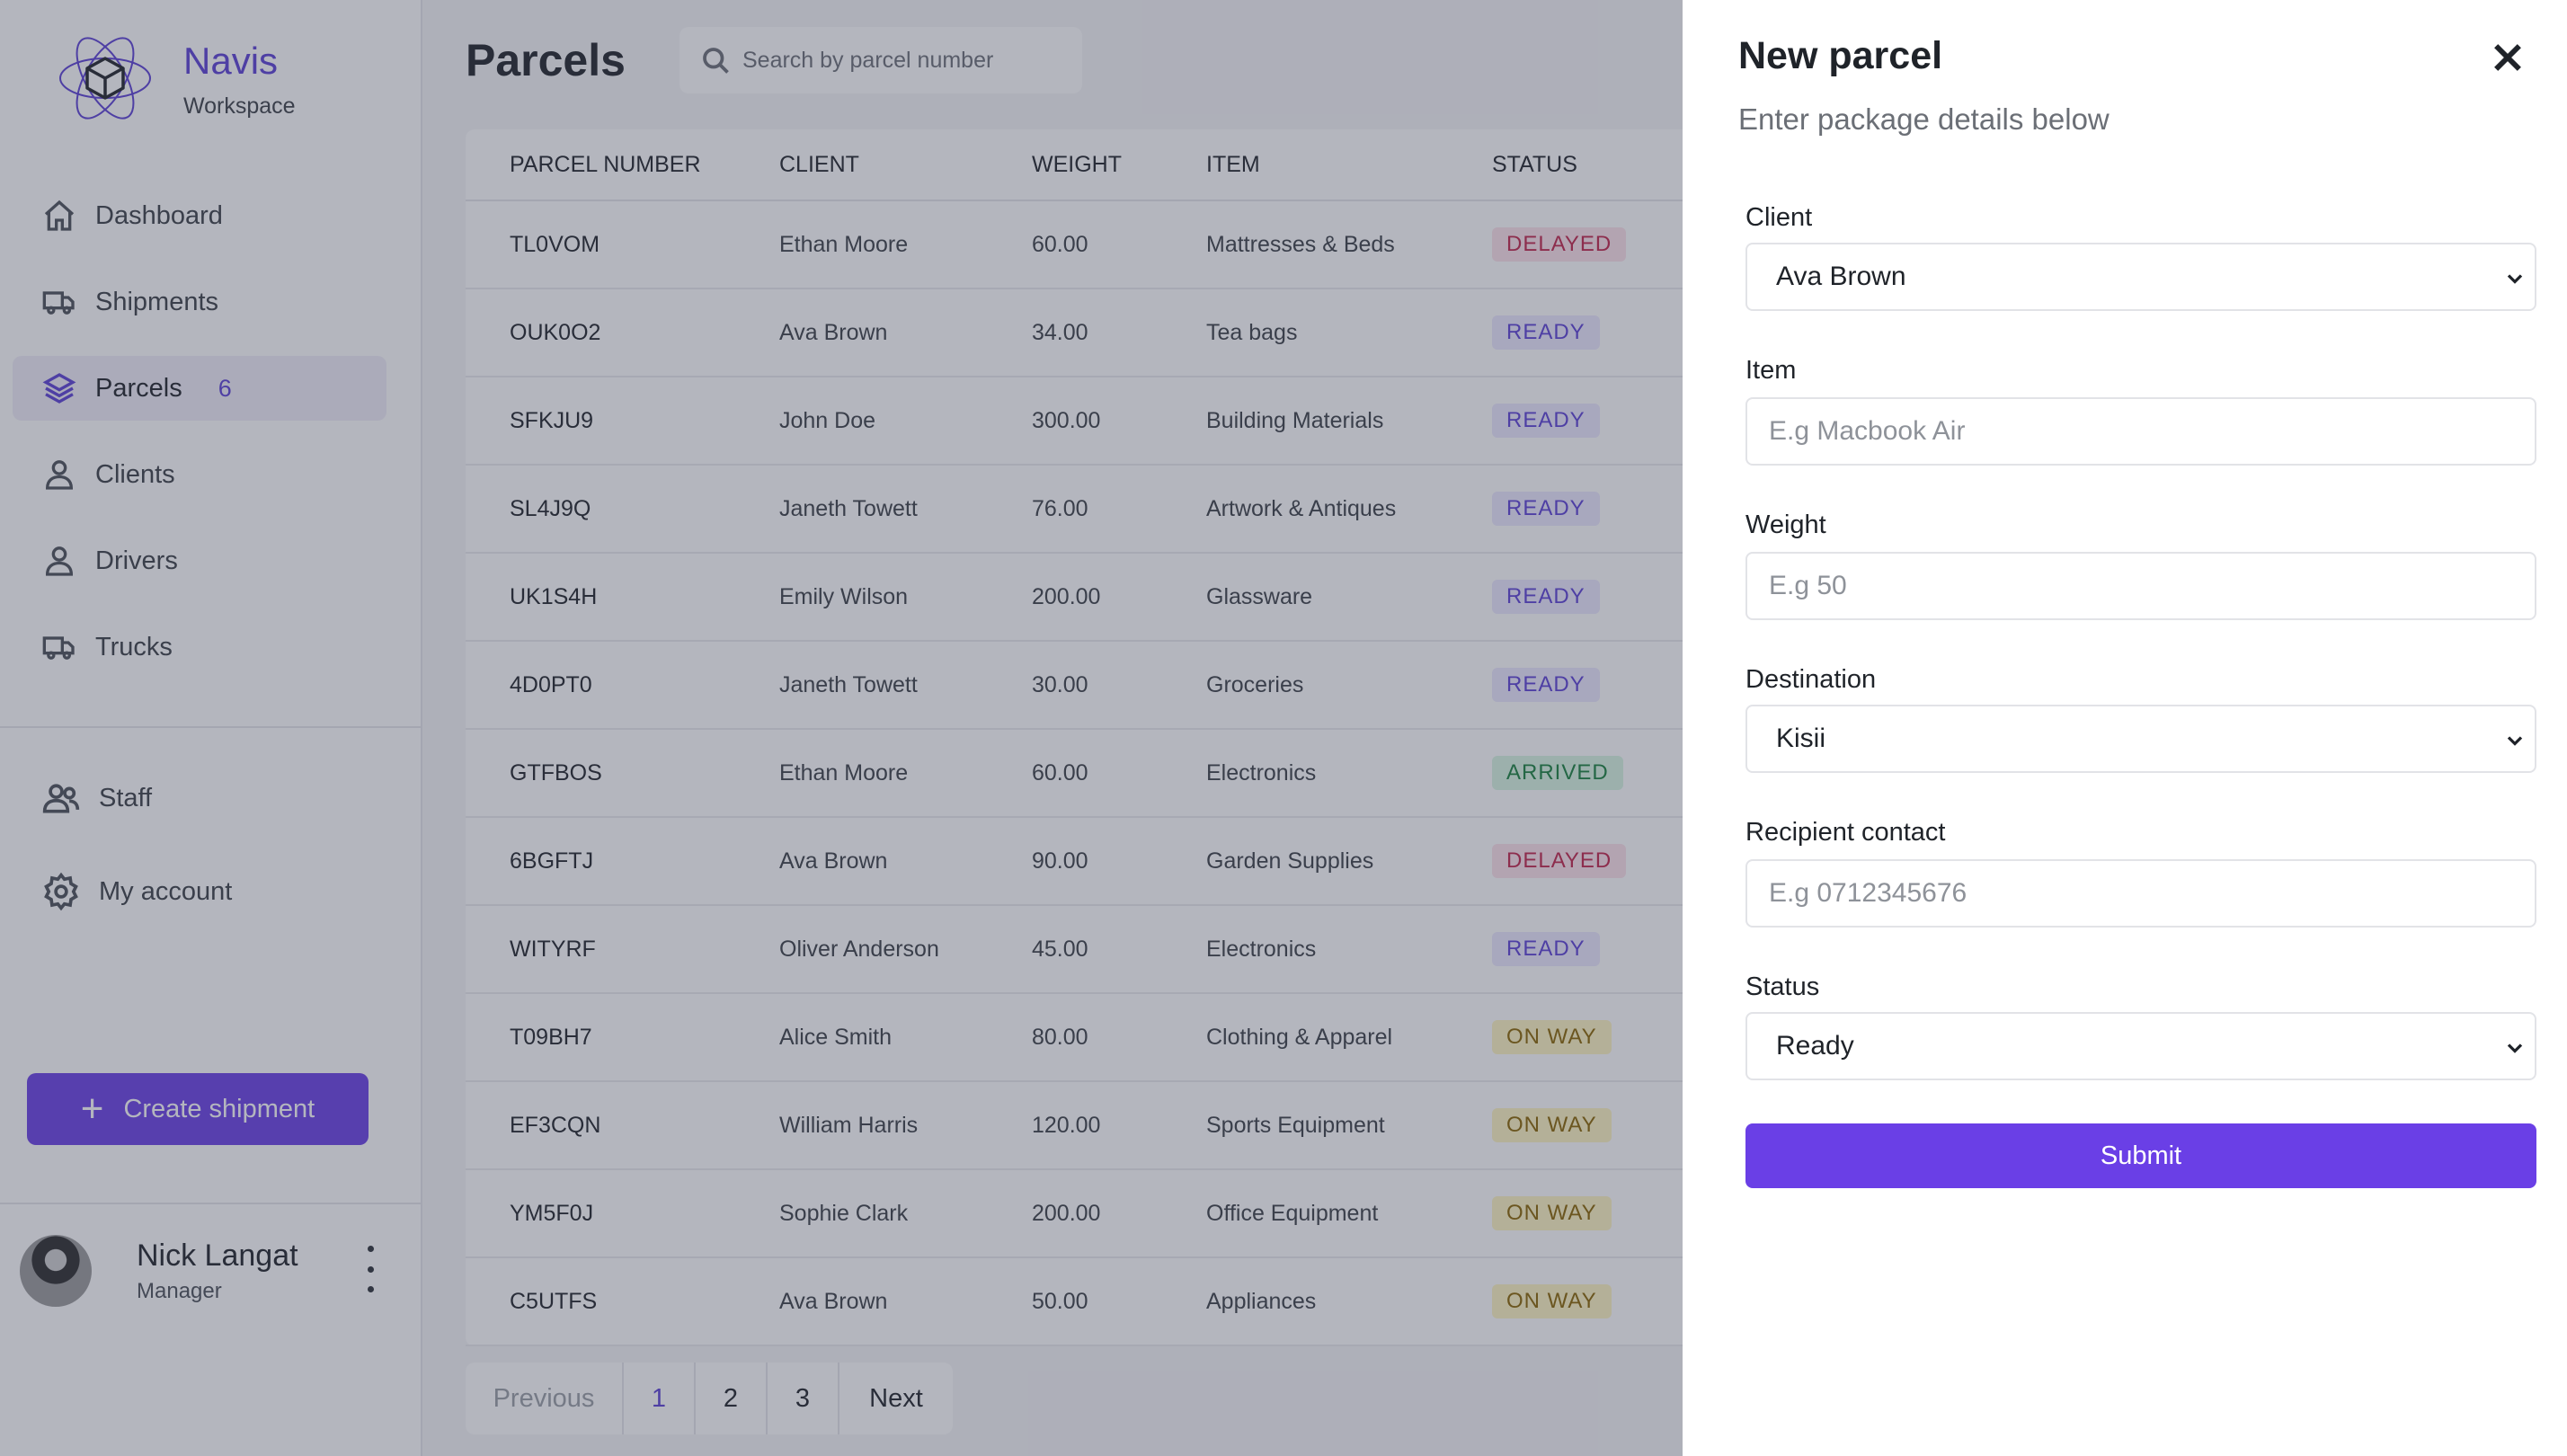 This screenshot has width=2567, height=1456. I want to click on item-label: Item, so click(1771, 371).